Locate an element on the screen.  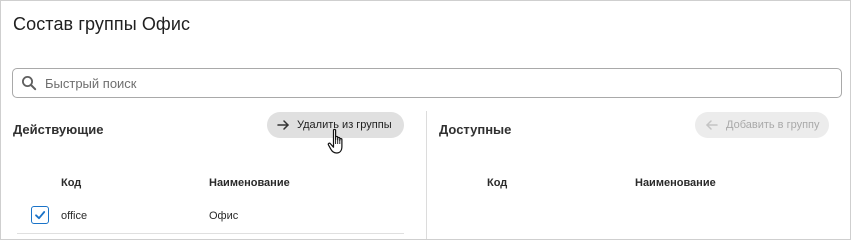
row-divider is located at coordinates (210, 233).